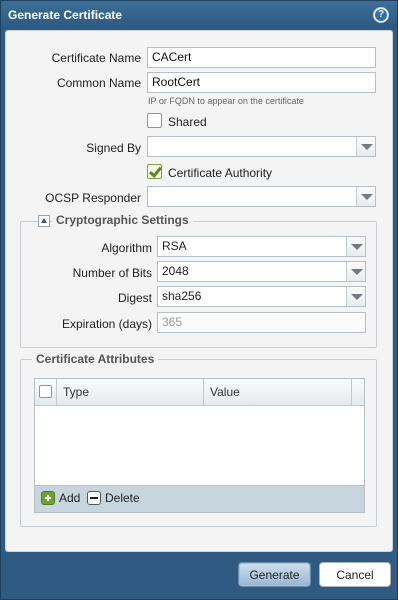  I want to click on add-button: Add, so click(60, 498).